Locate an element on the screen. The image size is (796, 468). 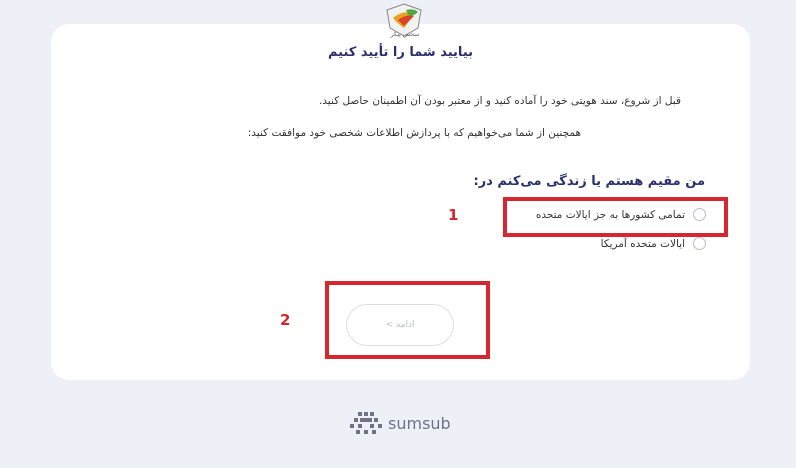
footer-brand: sumsub is located at coordinates (400, 423).